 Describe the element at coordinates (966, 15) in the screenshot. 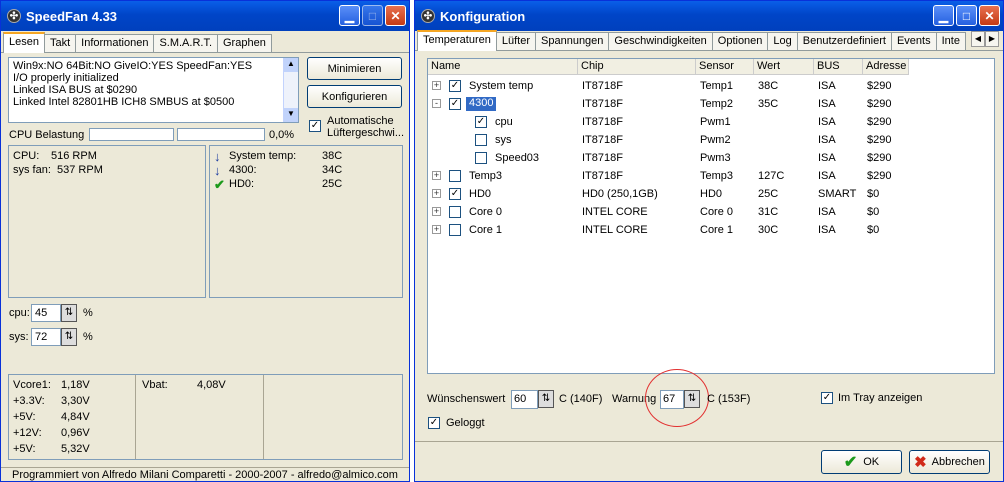

I see `config-maximize-button: □` at that location.